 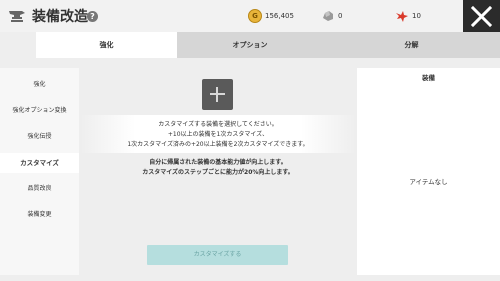 I want to click on sidebar: 強化 強化オプション変換 強化伝授 カスタマイズ 品質改良 装備変更, so click(x=39, y=171).